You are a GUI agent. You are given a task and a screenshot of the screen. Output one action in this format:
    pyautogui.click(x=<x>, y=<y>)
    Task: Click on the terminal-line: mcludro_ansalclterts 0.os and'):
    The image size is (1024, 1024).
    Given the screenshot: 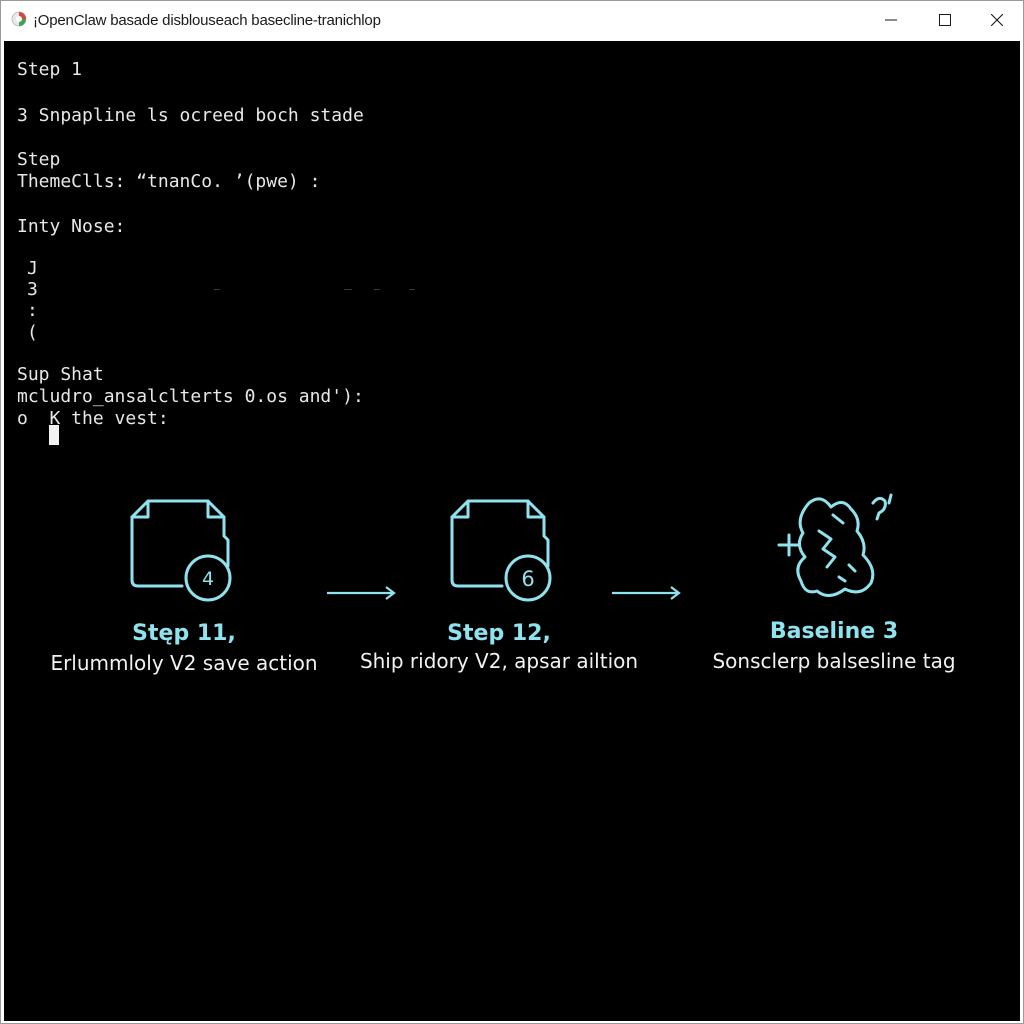 What is the action you would take?
    pyautogui.click(x=190, y=396)
    